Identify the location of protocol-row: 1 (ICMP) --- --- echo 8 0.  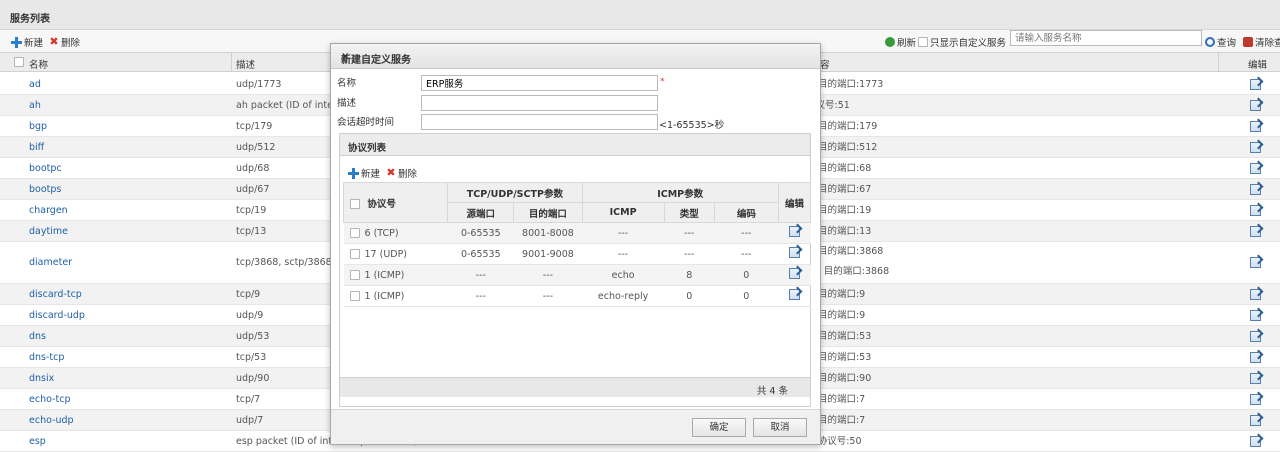
(577, 275).